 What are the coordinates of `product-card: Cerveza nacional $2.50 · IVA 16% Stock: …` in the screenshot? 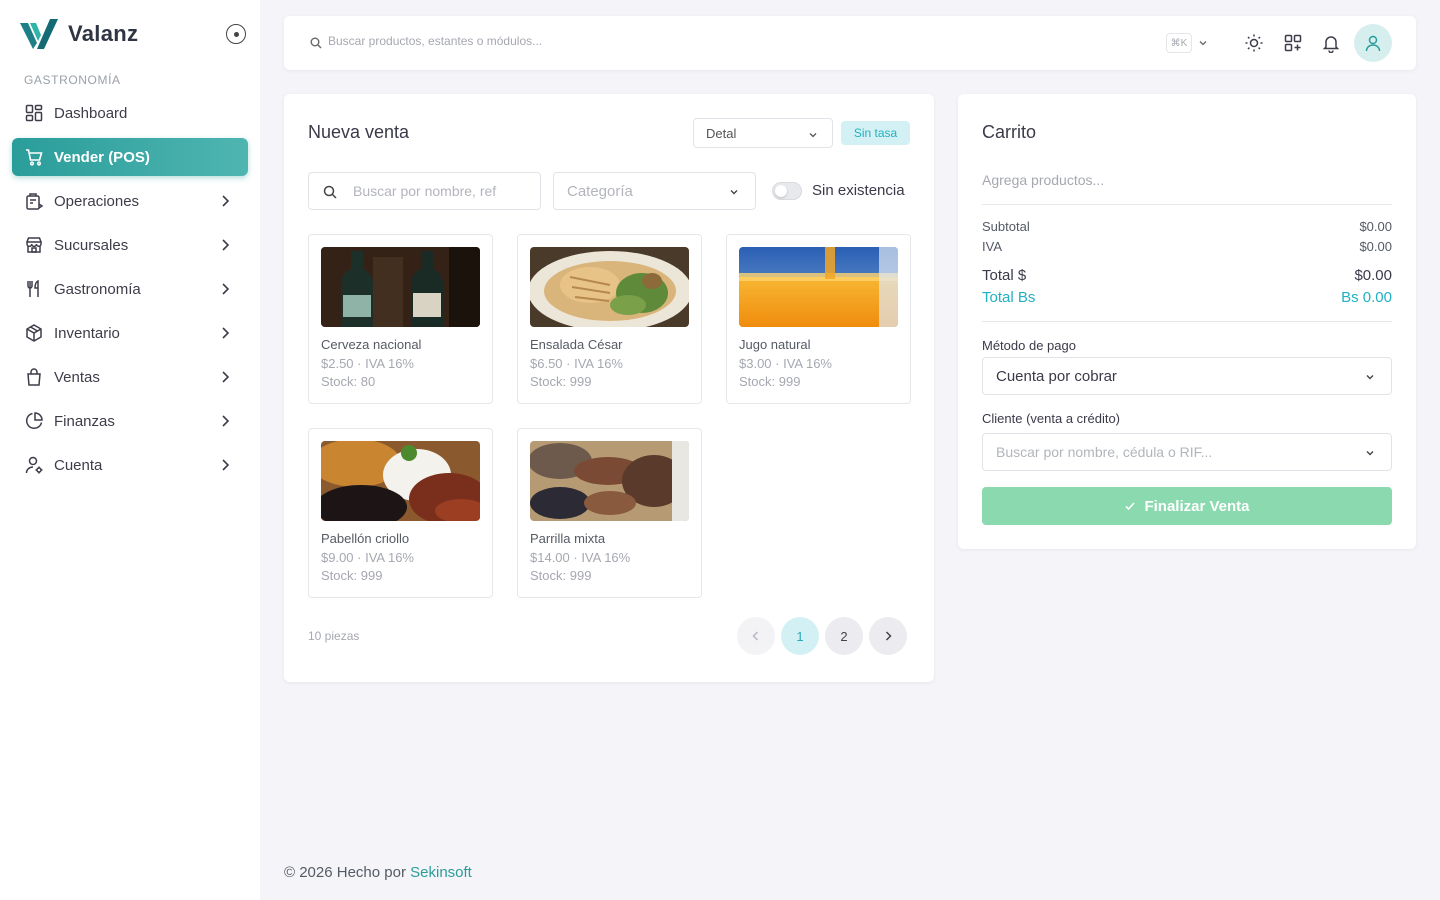 It's located at (400, 319).